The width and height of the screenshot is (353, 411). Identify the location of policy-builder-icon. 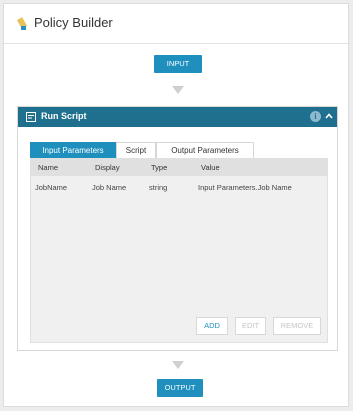
(22, 23).